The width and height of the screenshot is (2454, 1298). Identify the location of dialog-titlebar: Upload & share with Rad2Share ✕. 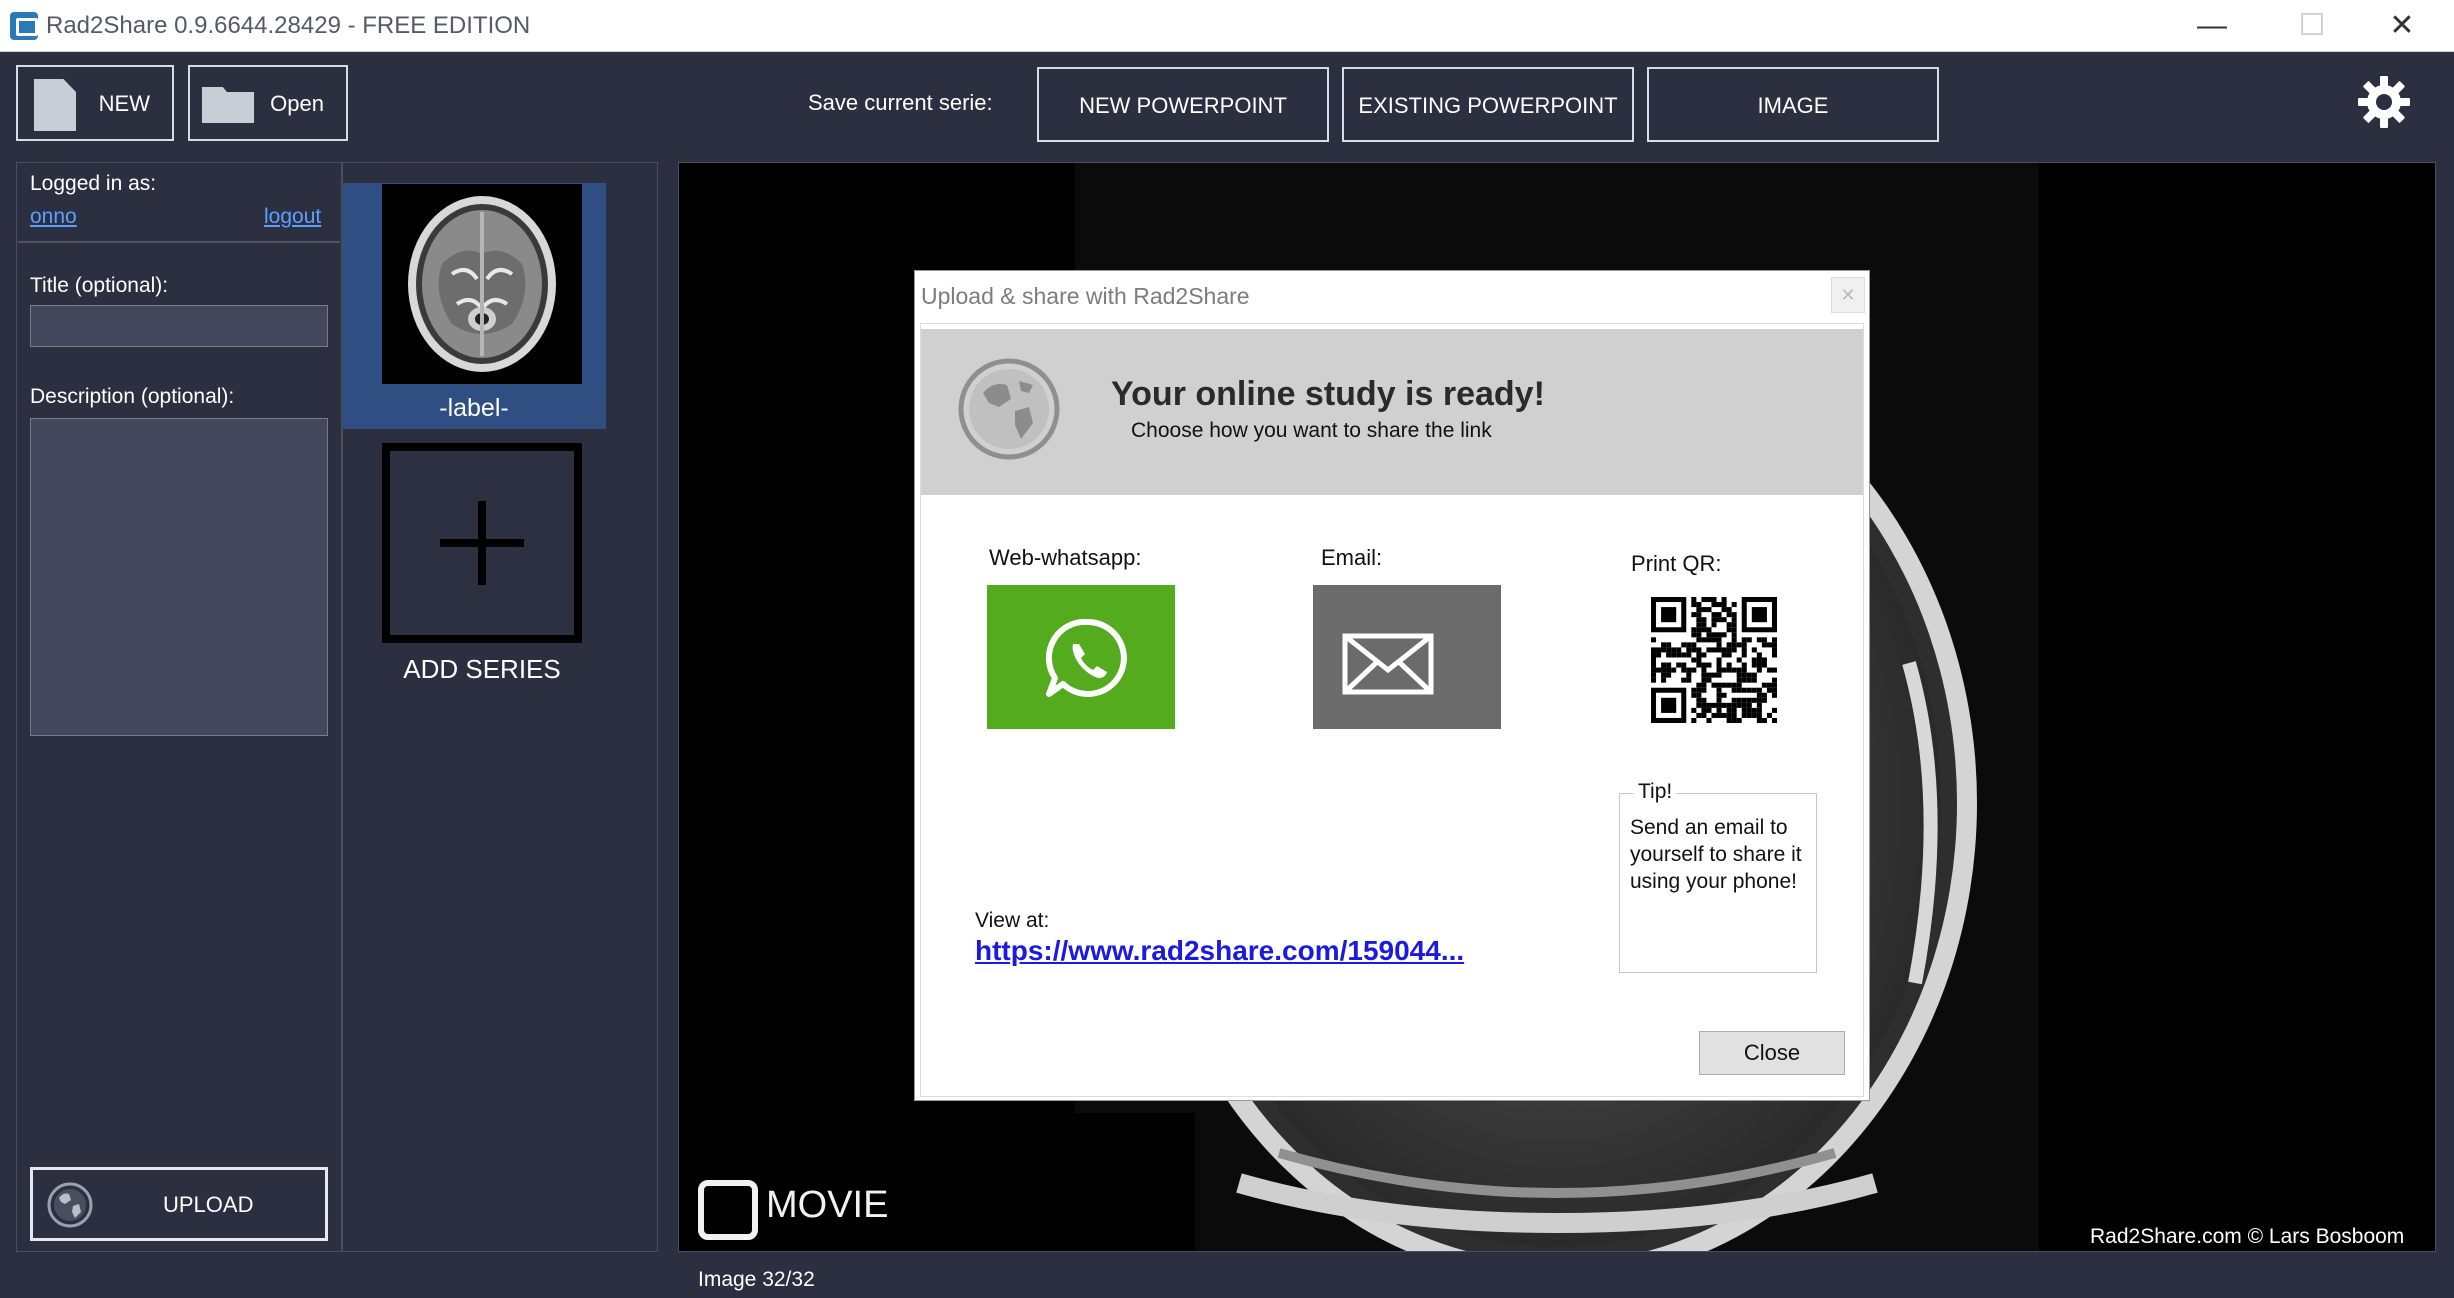
(1392, 296).